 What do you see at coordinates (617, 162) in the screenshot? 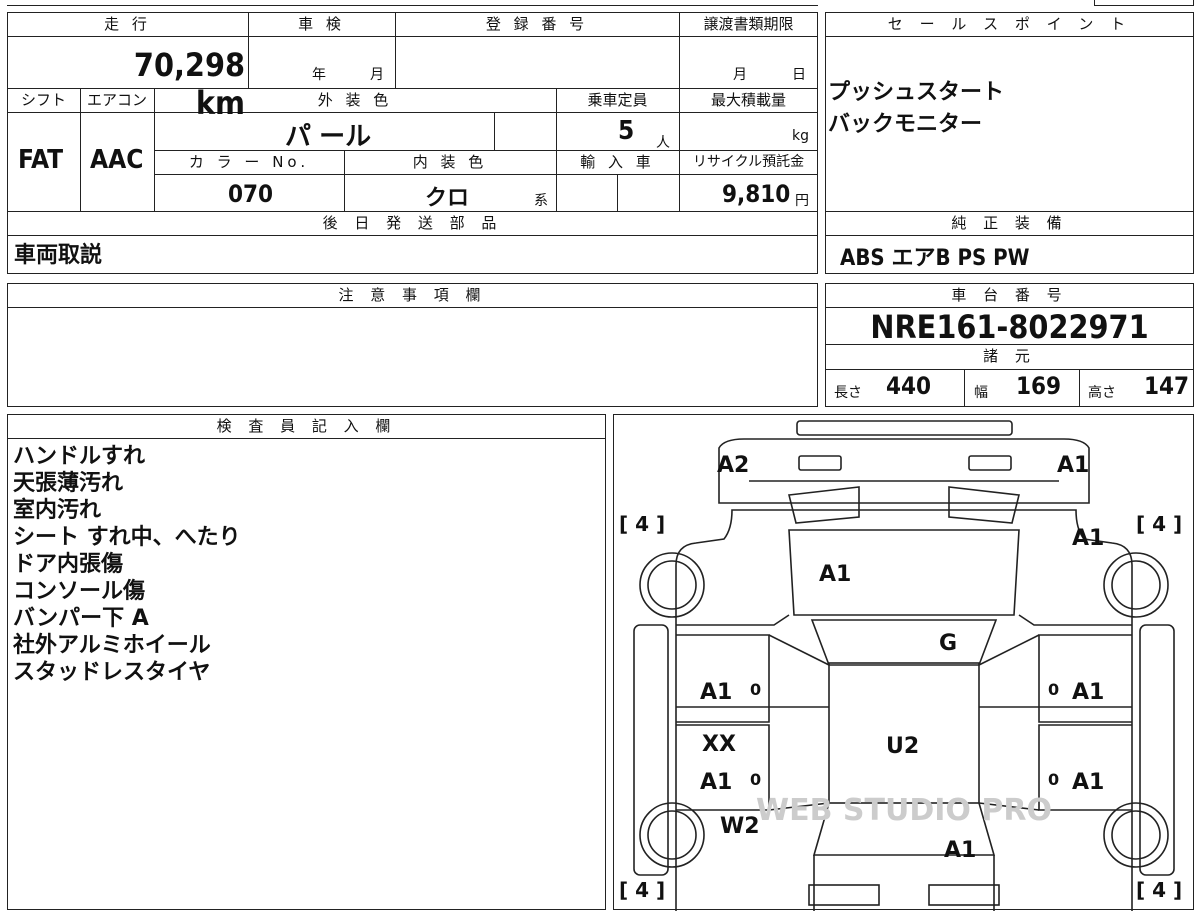
I see `import-header: 輸 入 車` at bounding box center [617, 162].